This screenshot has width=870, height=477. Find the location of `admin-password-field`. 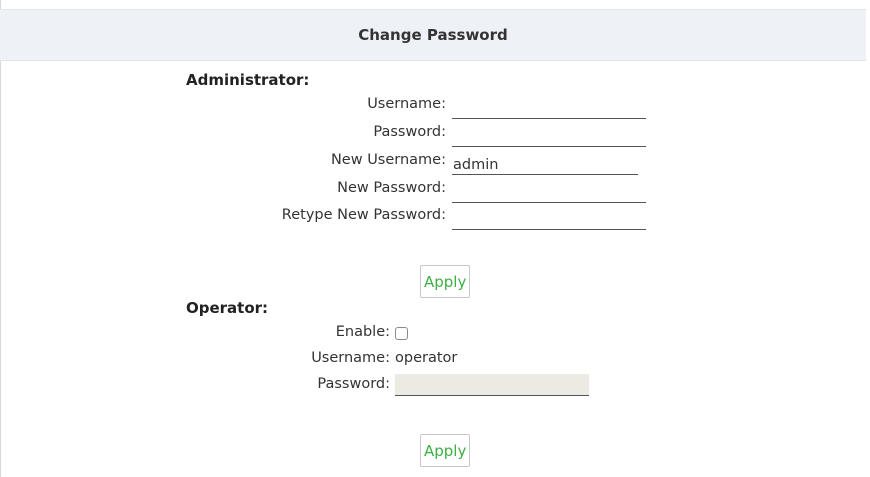

admin-password-field is located at coordinates (549, 137).